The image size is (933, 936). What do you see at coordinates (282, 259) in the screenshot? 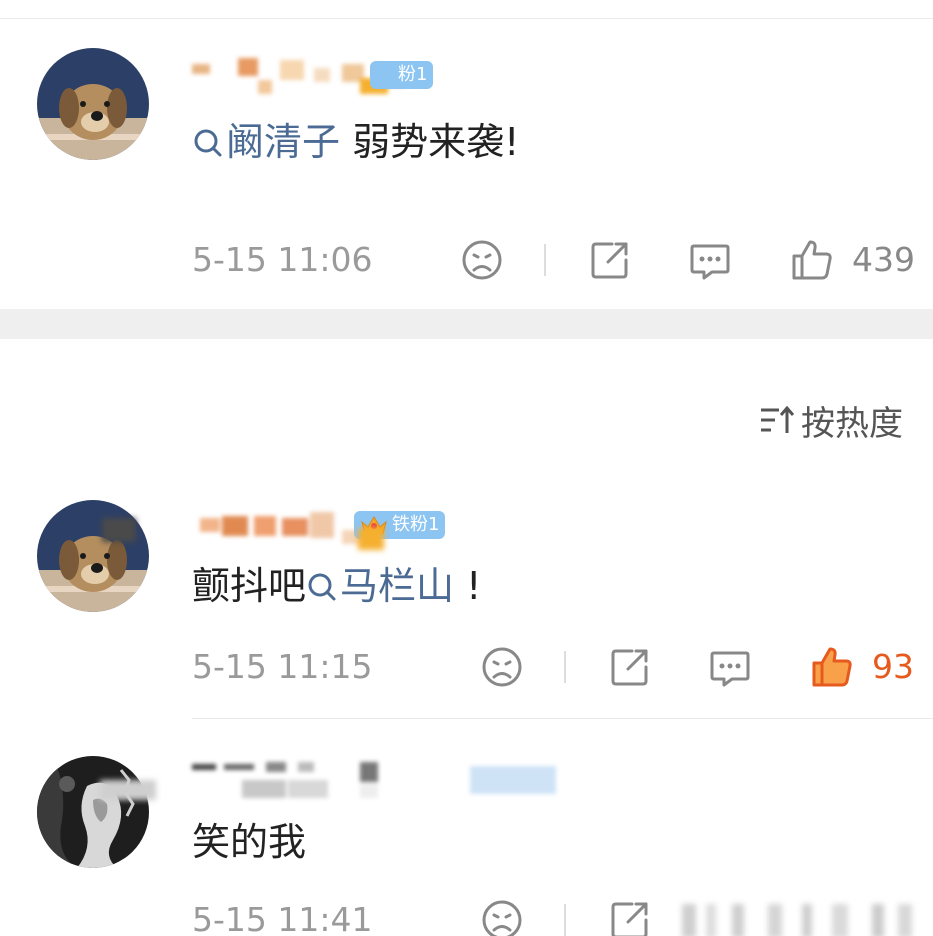
I see `timestamp: 5-15 11:06` at bounding box center [282, 259].